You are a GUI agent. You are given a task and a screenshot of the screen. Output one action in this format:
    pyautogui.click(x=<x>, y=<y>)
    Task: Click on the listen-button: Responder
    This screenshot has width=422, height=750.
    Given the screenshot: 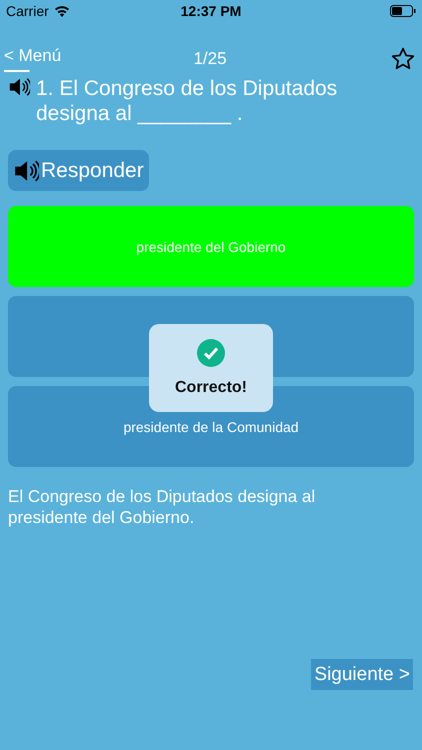 What is the action you would take?
    pyautogui.click(x=78, y=170)
    